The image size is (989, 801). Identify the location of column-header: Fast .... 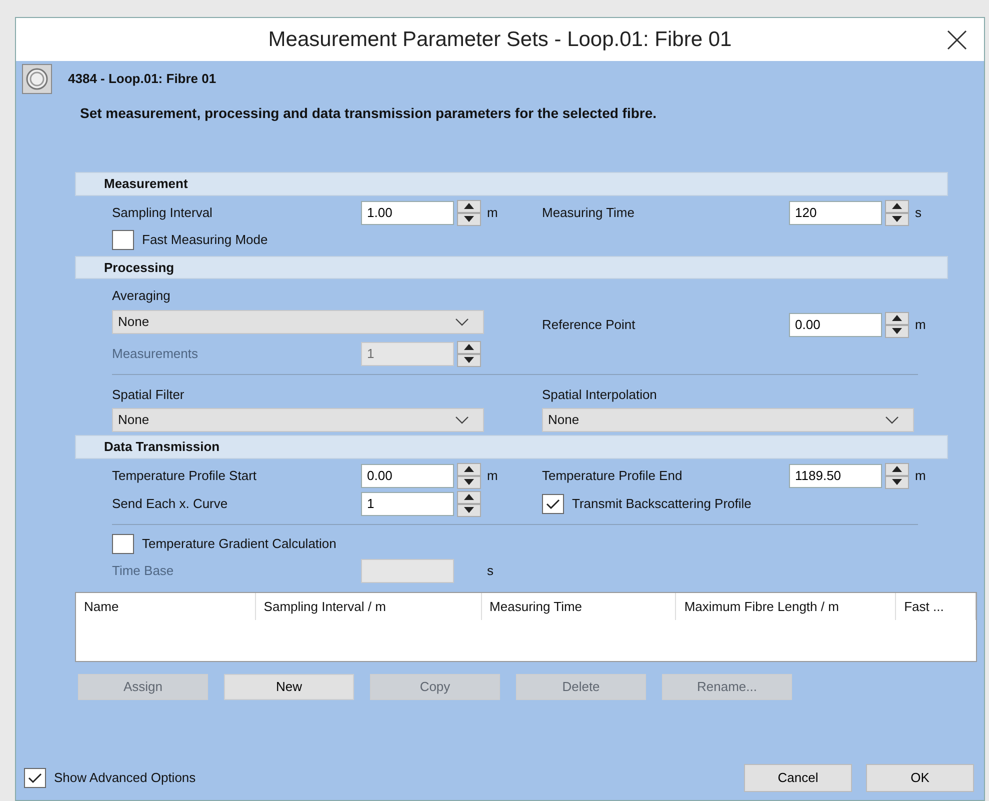
(936, 606).